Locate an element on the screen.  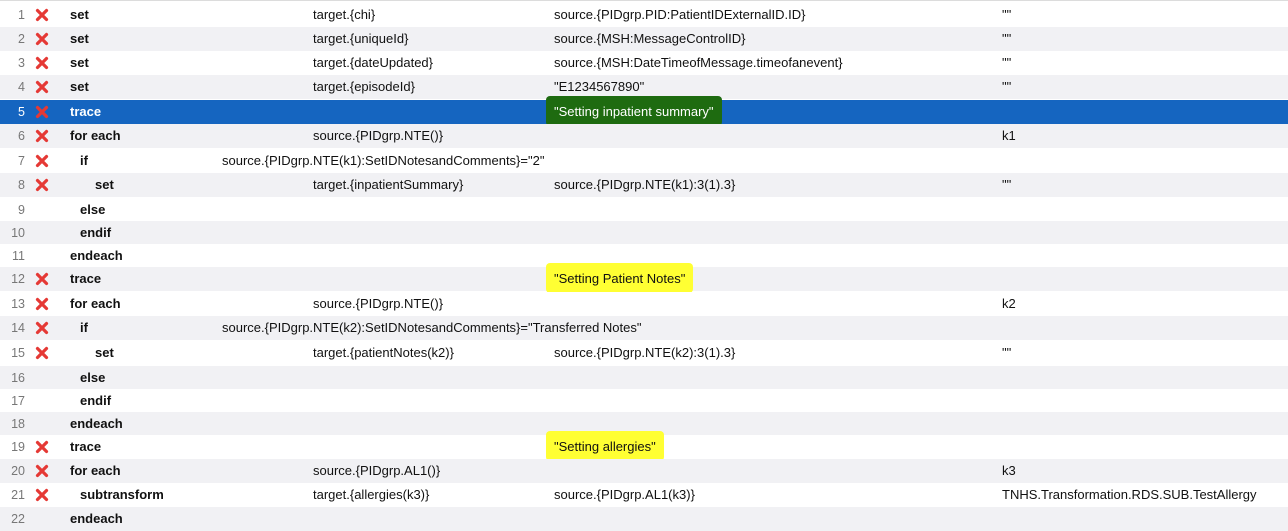
action-row: 9 else is located at coordinates (644, 210).